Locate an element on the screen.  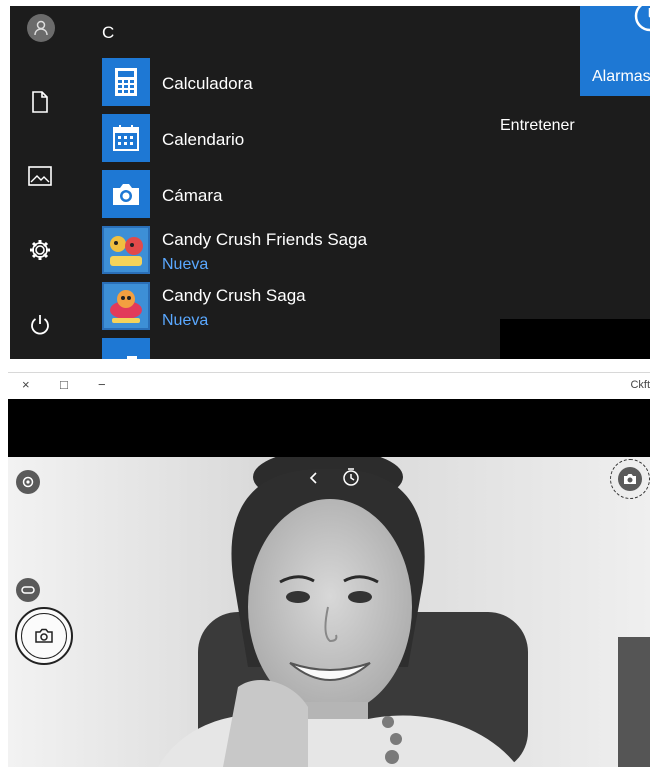
app-item-calculadora: Calculadora is located at coordinates (250, 85).